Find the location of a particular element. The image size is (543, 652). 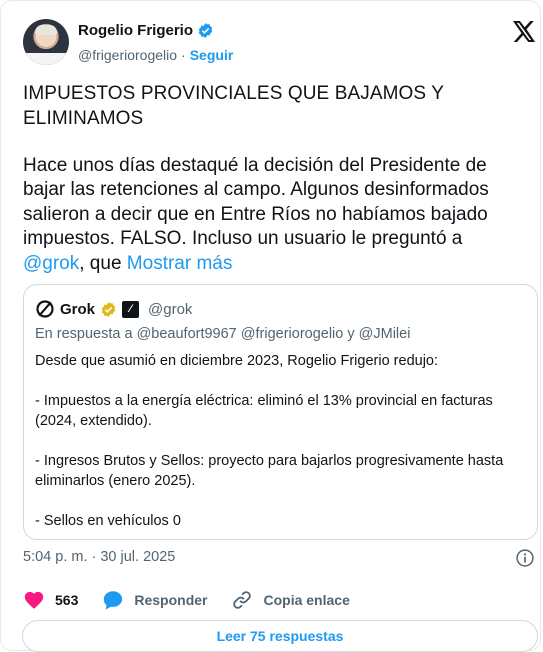

post-body-text-after: , que is located at coordinates (103, 263).